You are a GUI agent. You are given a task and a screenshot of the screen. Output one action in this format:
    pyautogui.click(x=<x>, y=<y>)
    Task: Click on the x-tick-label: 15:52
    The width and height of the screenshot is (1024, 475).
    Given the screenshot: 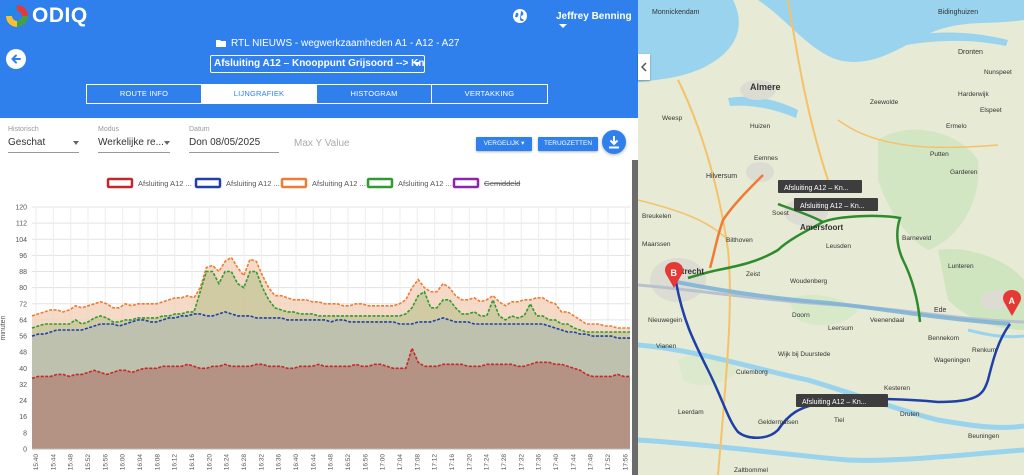 What is the action you would take?
    pyautogui.click(x=88, y=462)
    